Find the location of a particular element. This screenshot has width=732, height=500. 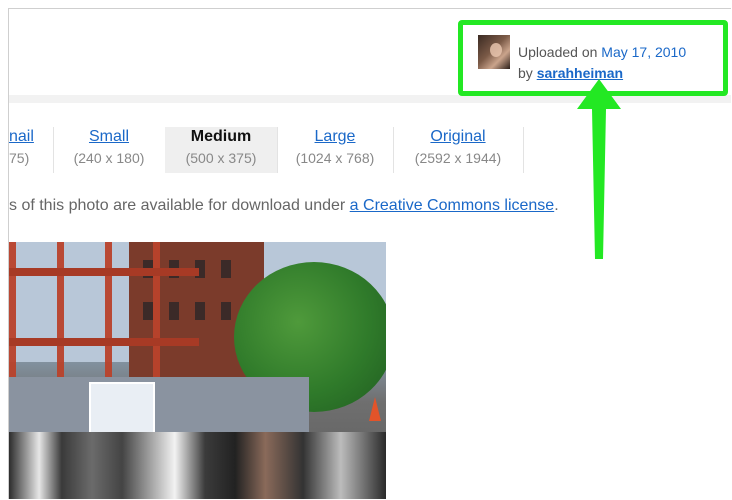

size-label: nail is located at coordinates (31, 137).